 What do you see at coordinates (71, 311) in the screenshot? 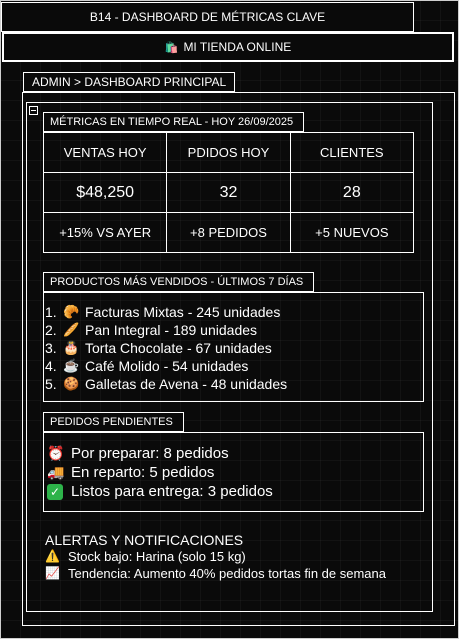
I see `croissant-icon: 🥐` at bounding box center [71, 311].